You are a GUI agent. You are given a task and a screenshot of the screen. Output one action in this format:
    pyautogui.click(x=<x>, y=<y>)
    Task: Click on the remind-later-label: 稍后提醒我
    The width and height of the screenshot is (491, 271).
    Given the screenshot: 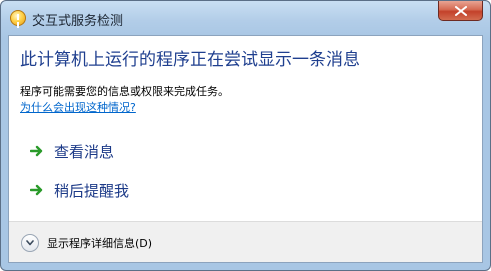 What is the action you would take?
    pyautogui.click(x=92, y=191)
    